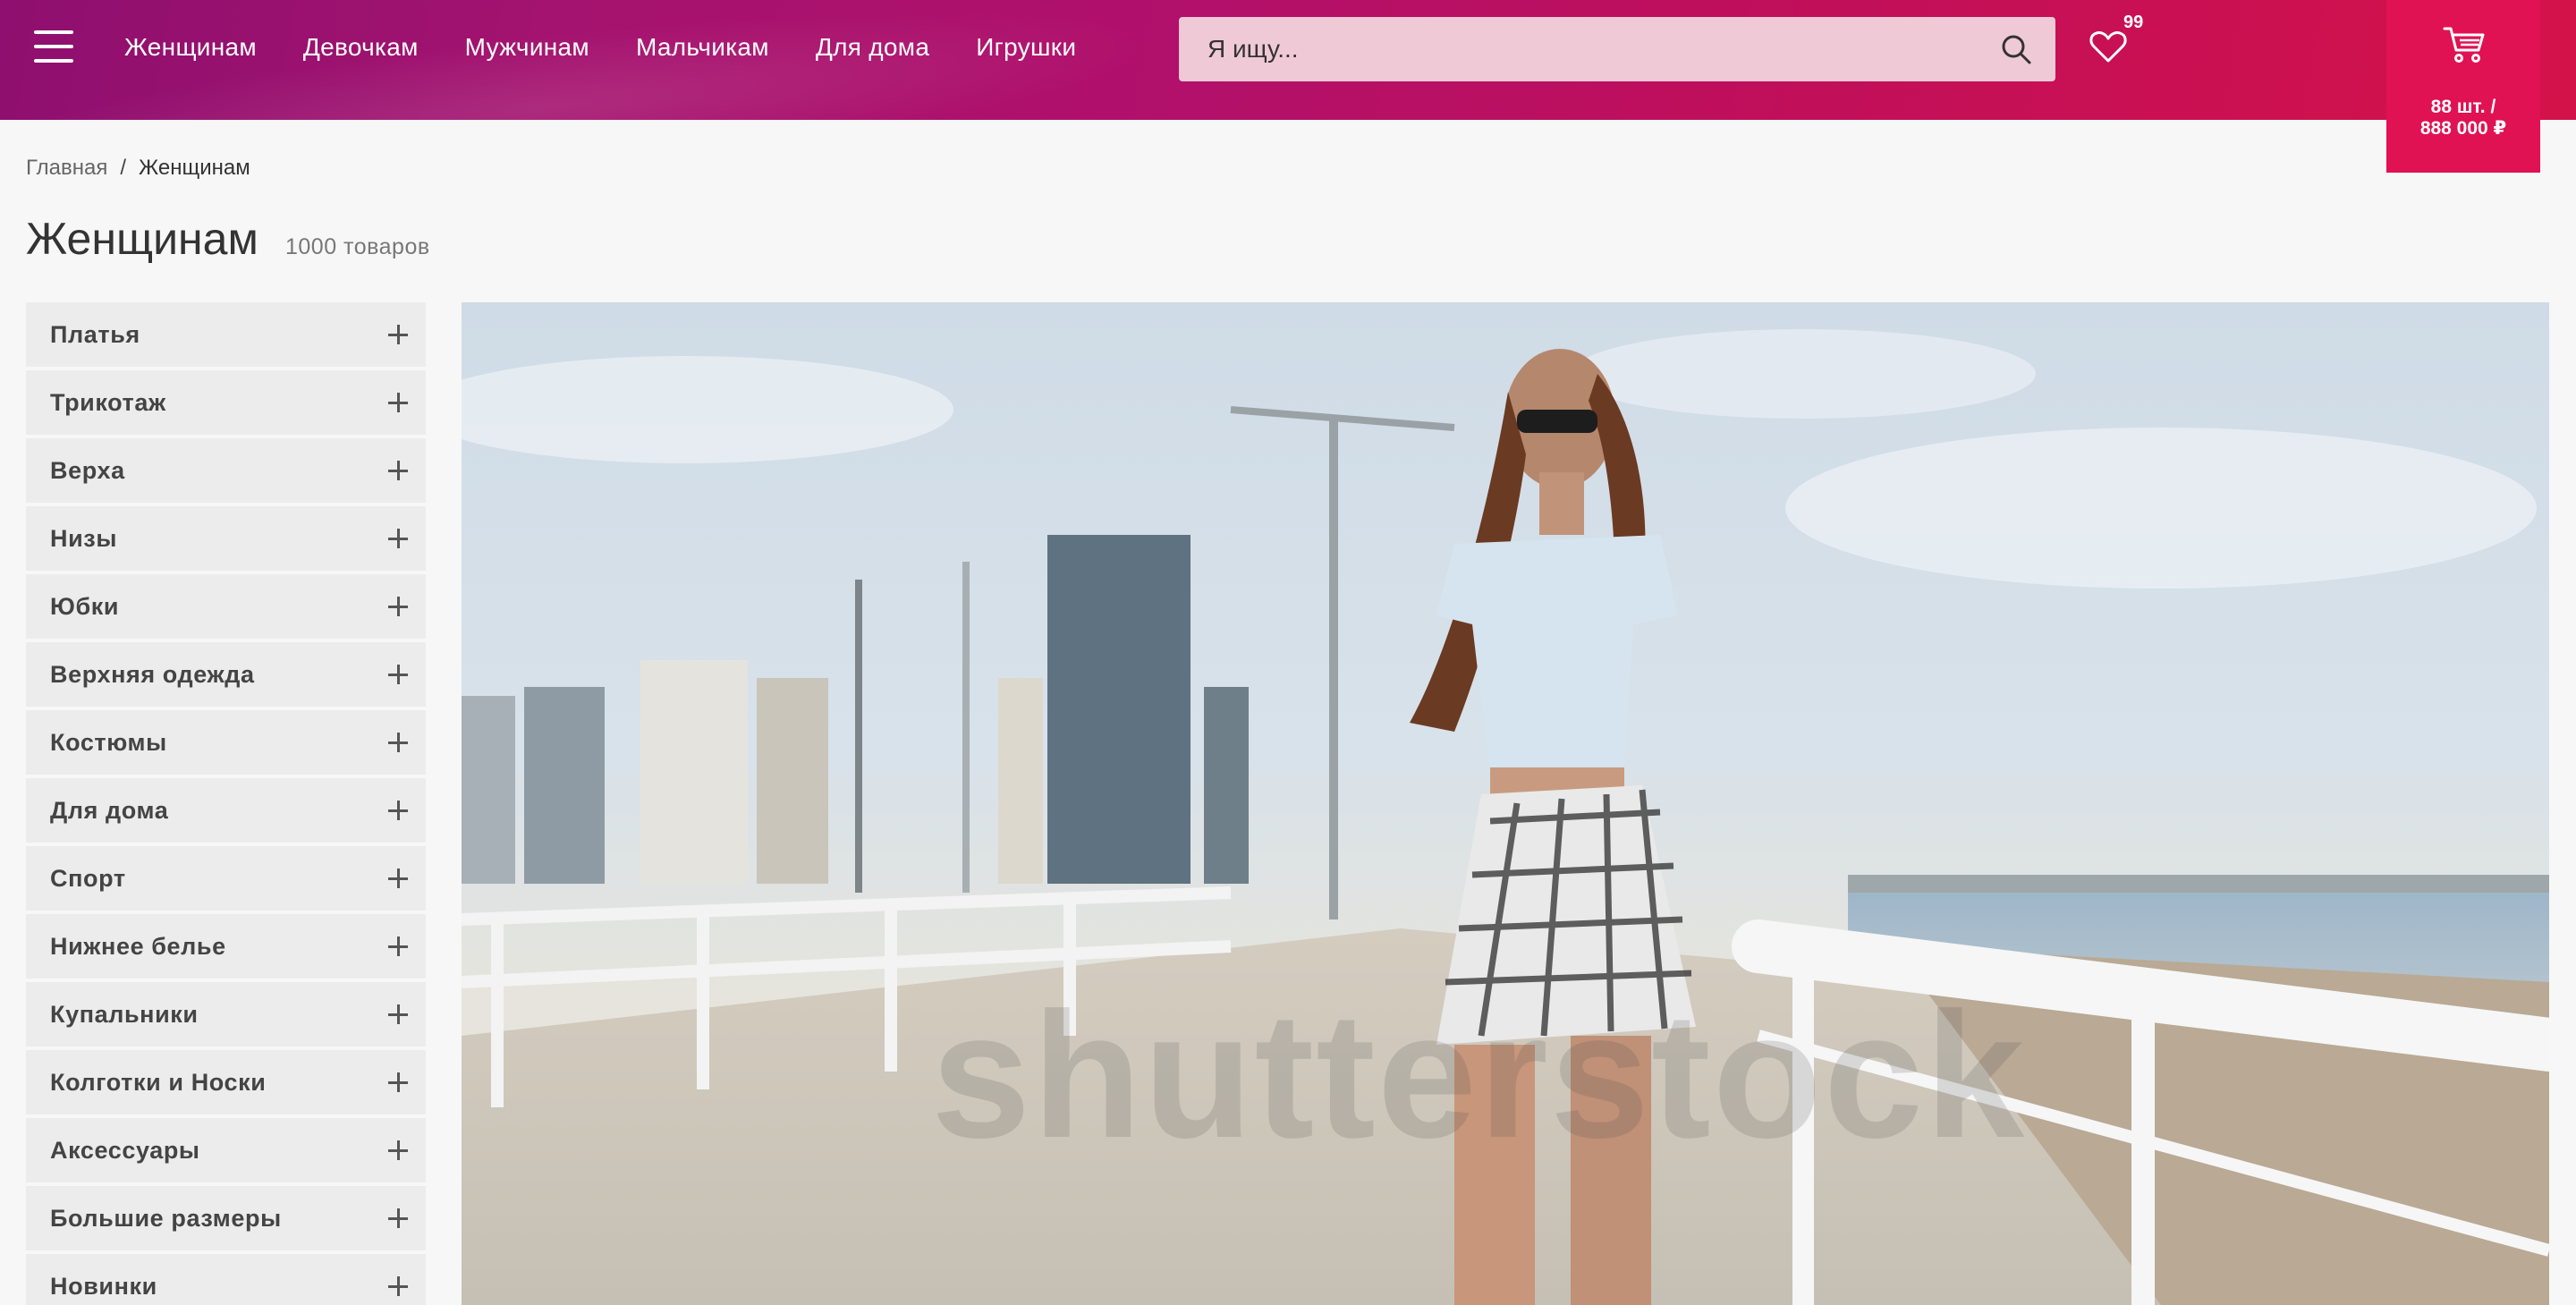 Image resolution: width=2576 pixels, height=1305 pixels. What do you see at coordinates (109, 810) in the screenshot?
I see `category-label: Для дома` at bounding box center [109, 810].